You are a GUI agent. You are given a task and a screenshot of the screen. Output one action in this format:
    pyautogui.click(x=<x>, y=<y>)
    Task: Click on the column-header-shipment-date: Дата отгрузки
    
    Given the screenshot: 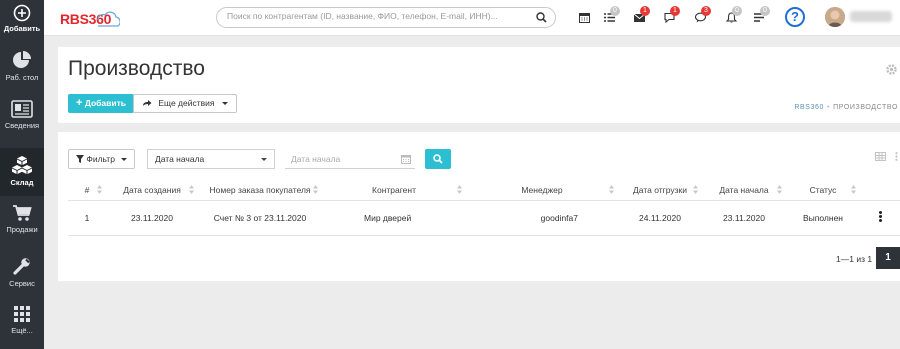 What is the action you would take?
    pyautogui.click(x=660, y=190)
    